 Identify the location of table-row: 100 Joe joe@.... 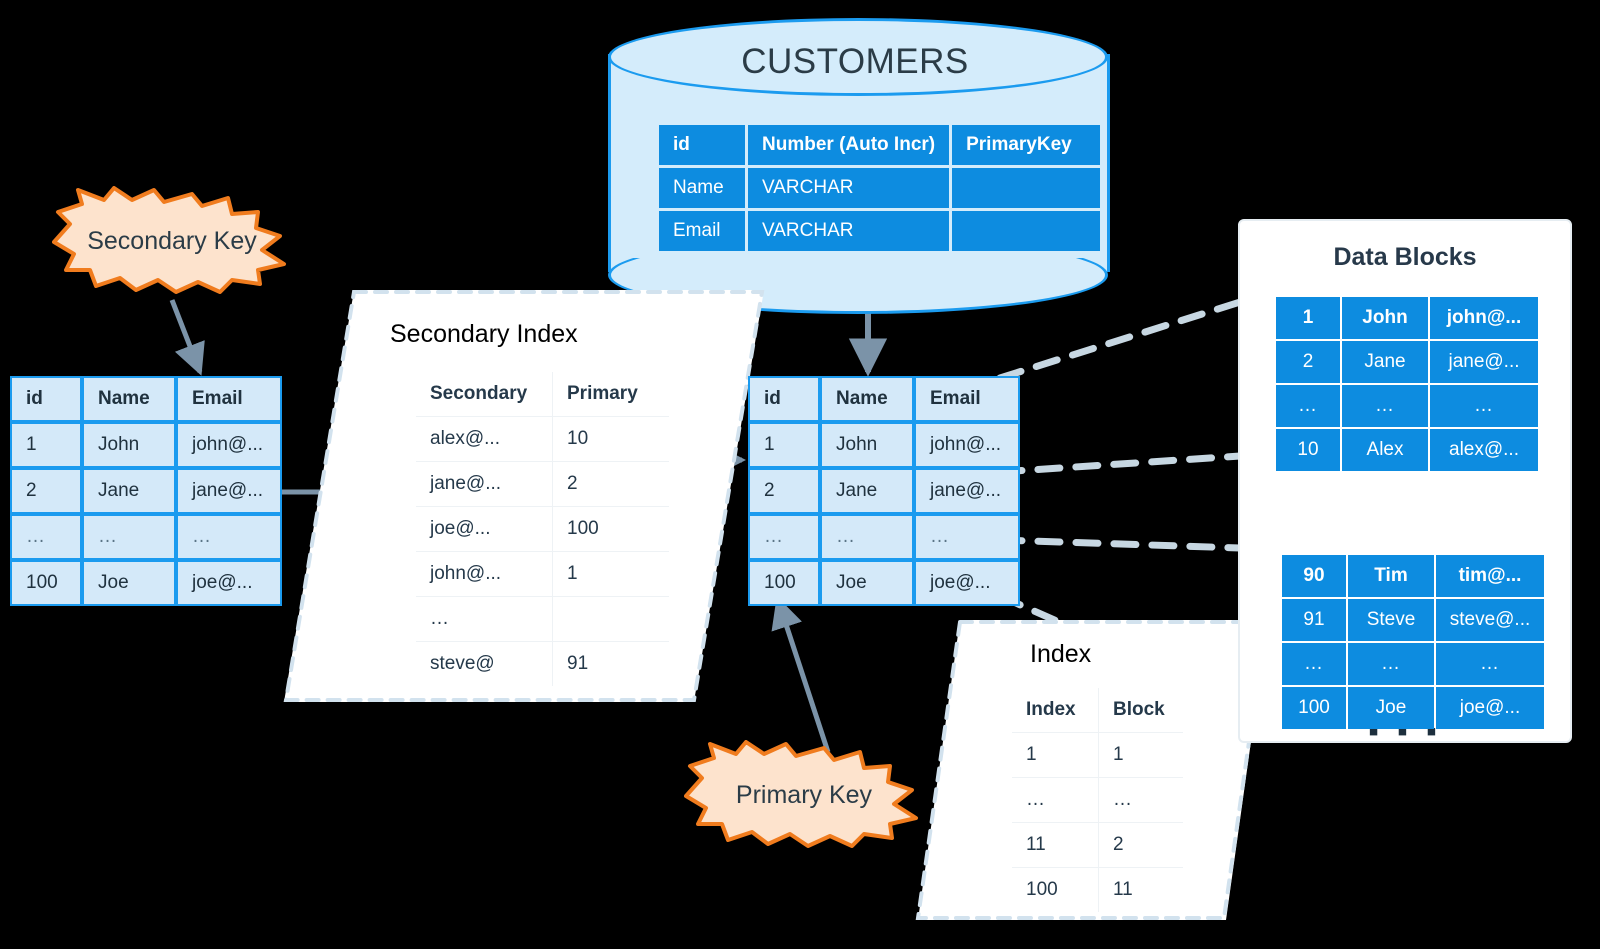
(146, 583).